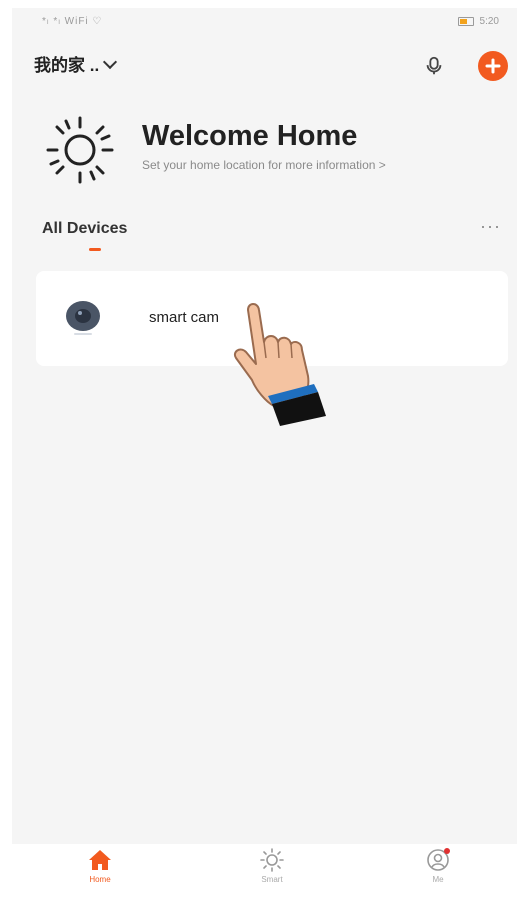  What do you see at coordinates (280, 364) in the screenshot?
I see `pointing-hand-icon` at bounding box center [280, 364].